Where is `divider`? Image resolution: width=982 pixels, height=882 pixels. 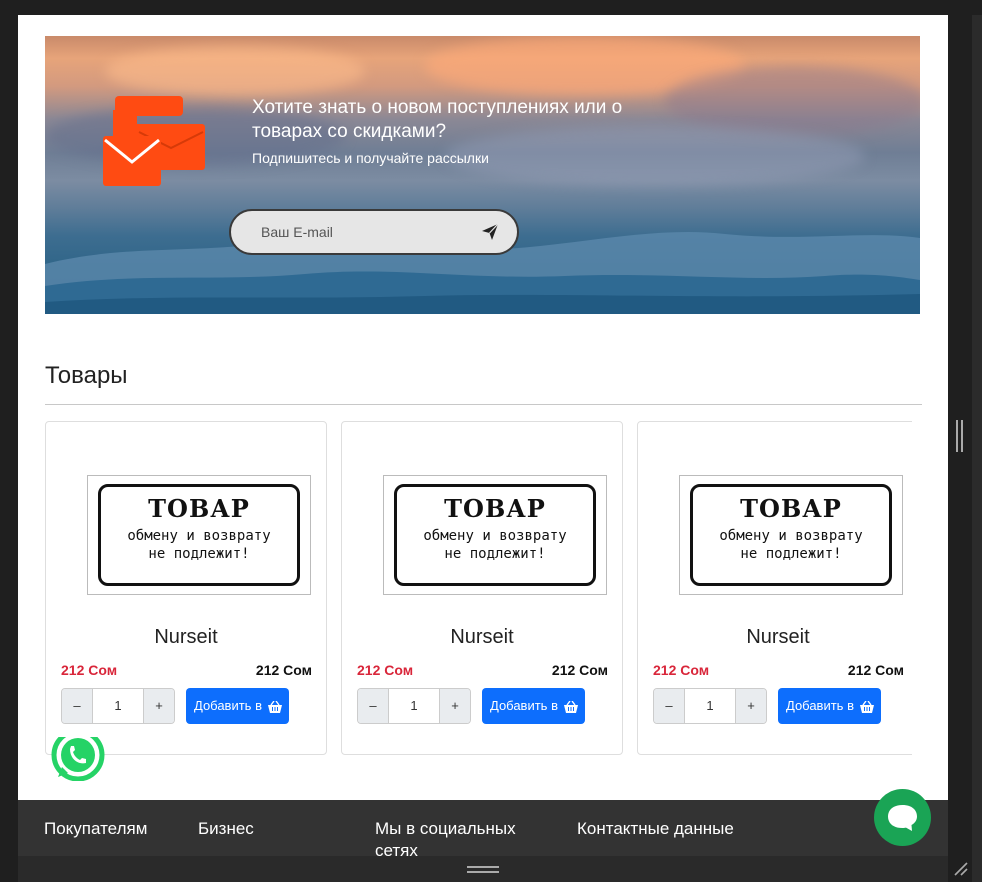 divider is located at coordinates (483, 404).